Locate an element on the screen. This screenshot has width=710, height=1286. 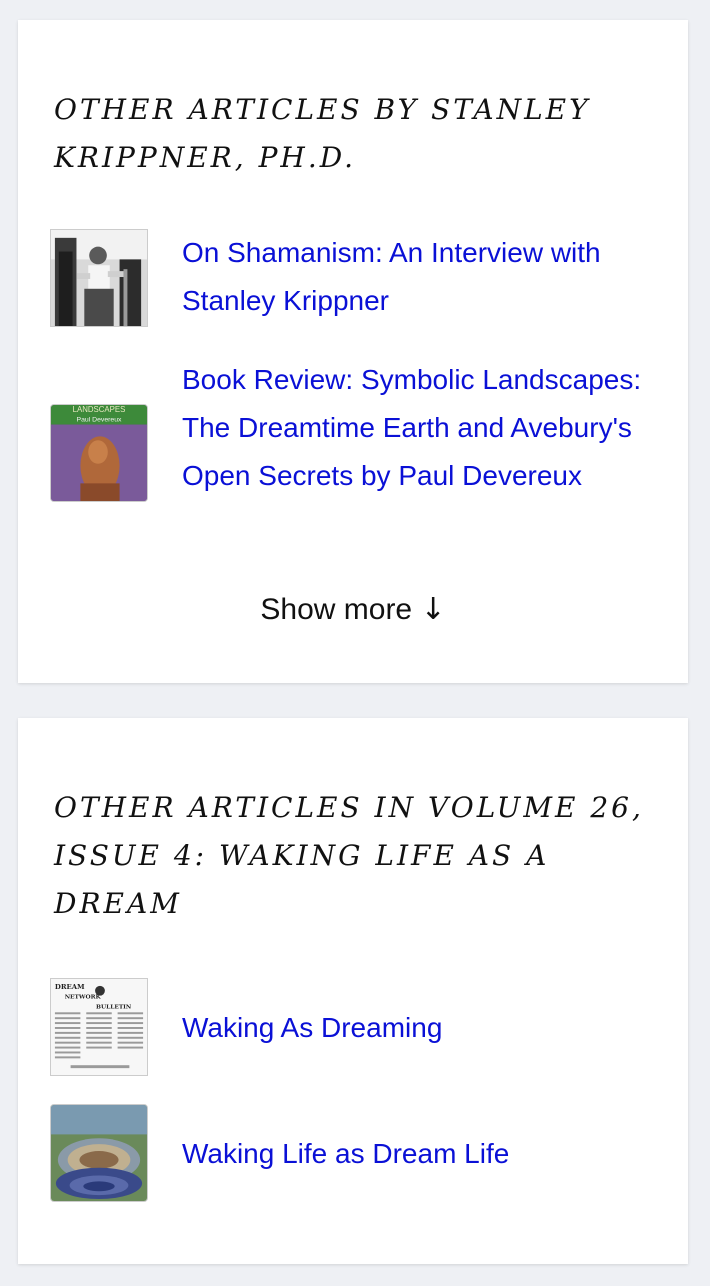
article-link-waking-life-as-dream-life: Waking Life as Dream Life is located at coordinates (422, 1154).